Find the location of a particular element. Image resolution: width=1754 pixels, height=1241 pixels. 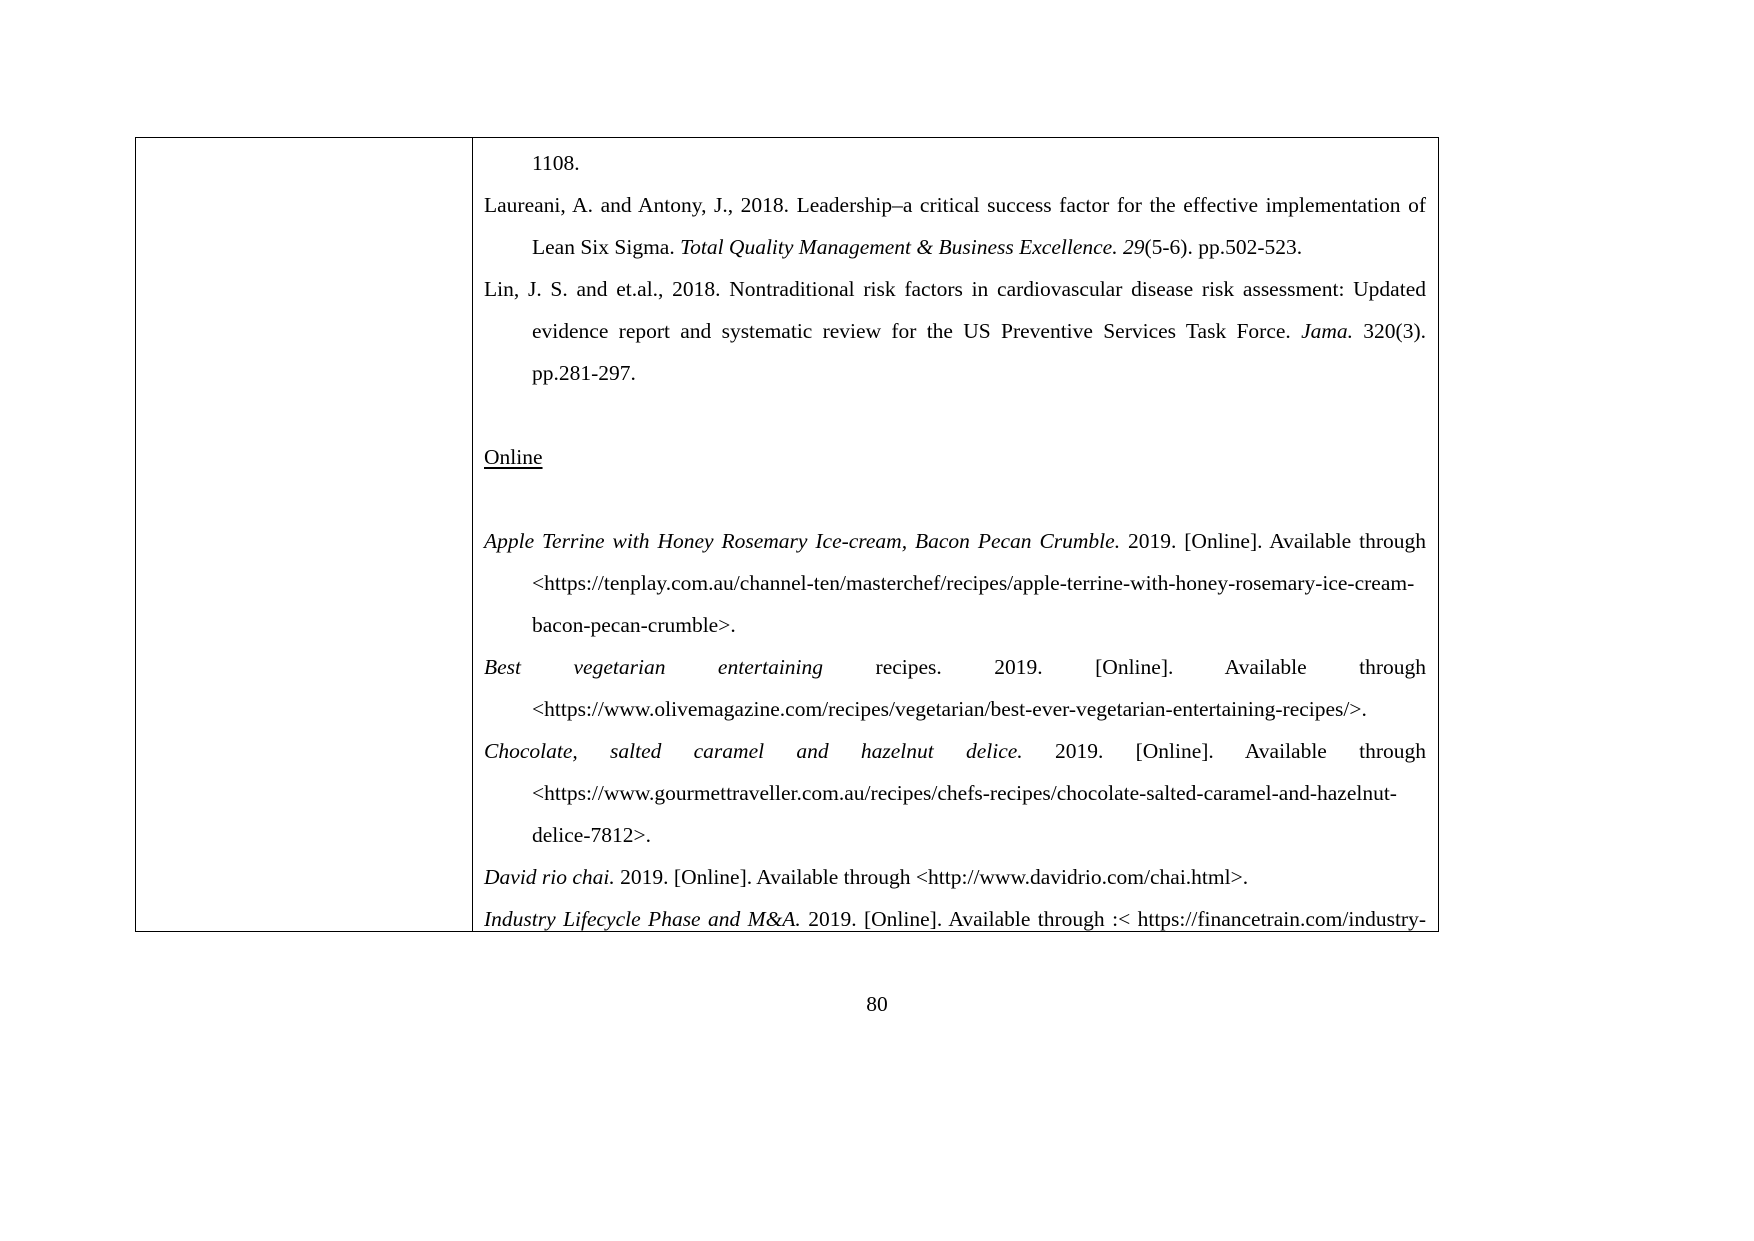

blank-line-spacer is located at coordinates (955, 415).